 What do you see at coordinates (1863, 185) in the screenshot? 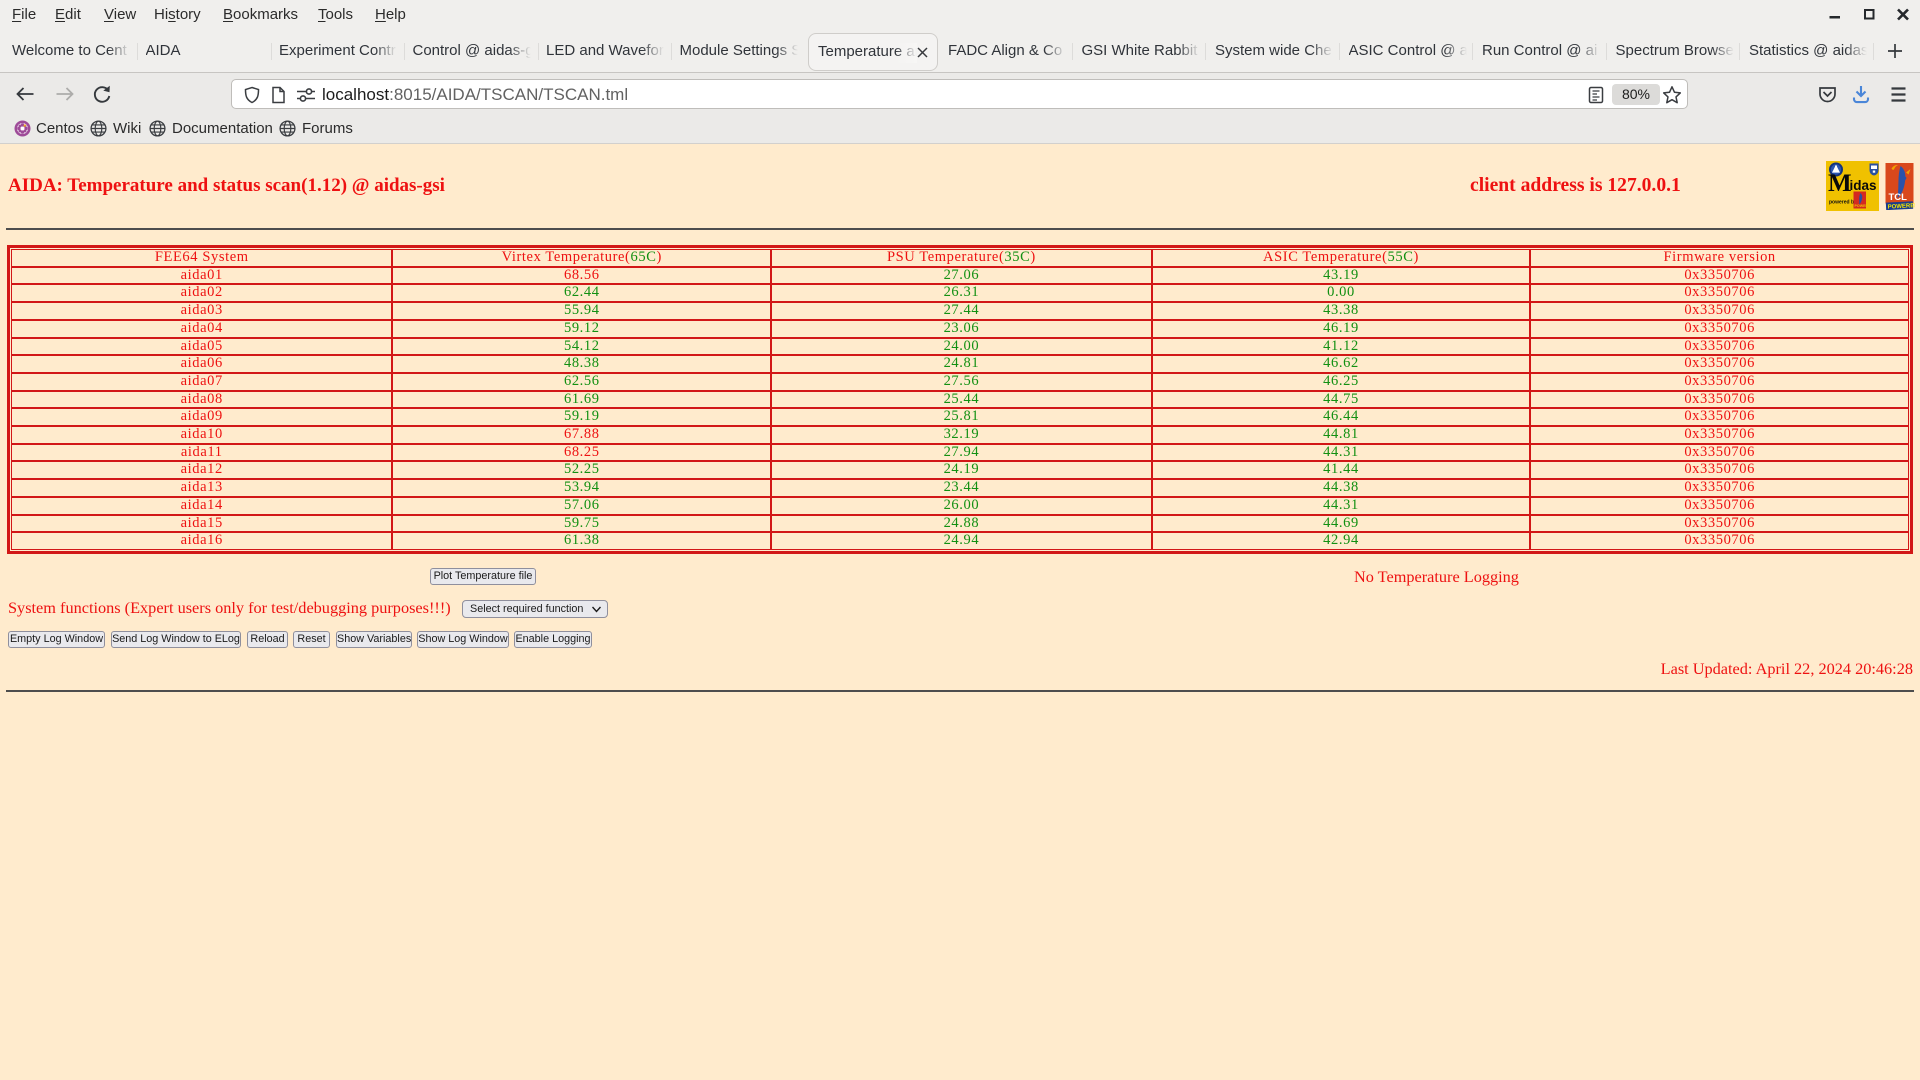
I see `svg-text: idas` at bounding box center [1863, 185].